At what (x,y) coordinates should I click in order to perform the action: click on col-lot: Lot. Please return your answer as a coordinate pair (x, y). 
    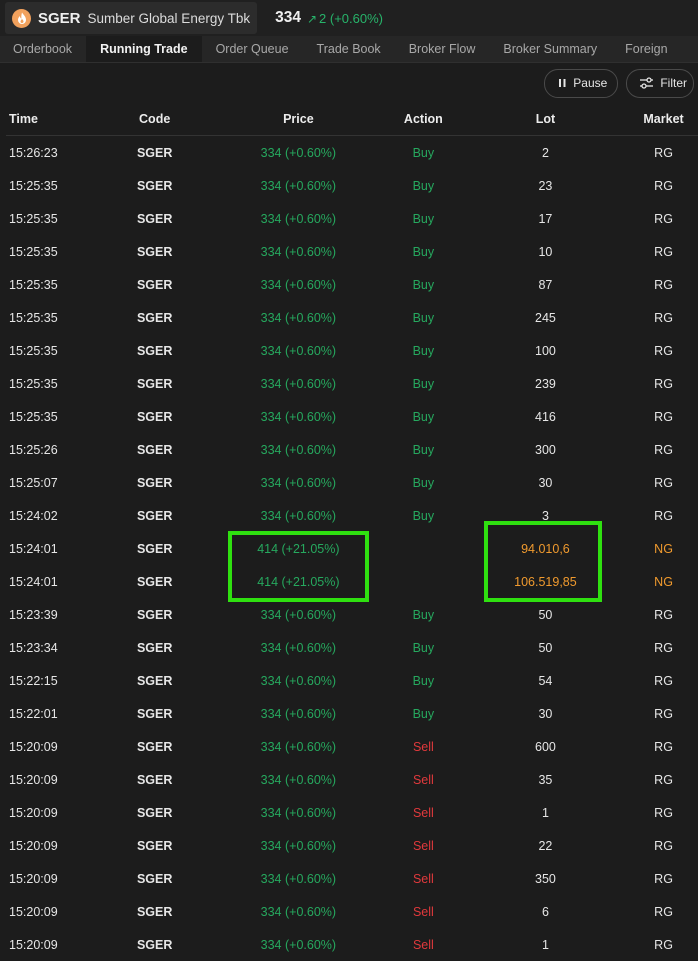
    Looking at the image, I should click on (545, 119).